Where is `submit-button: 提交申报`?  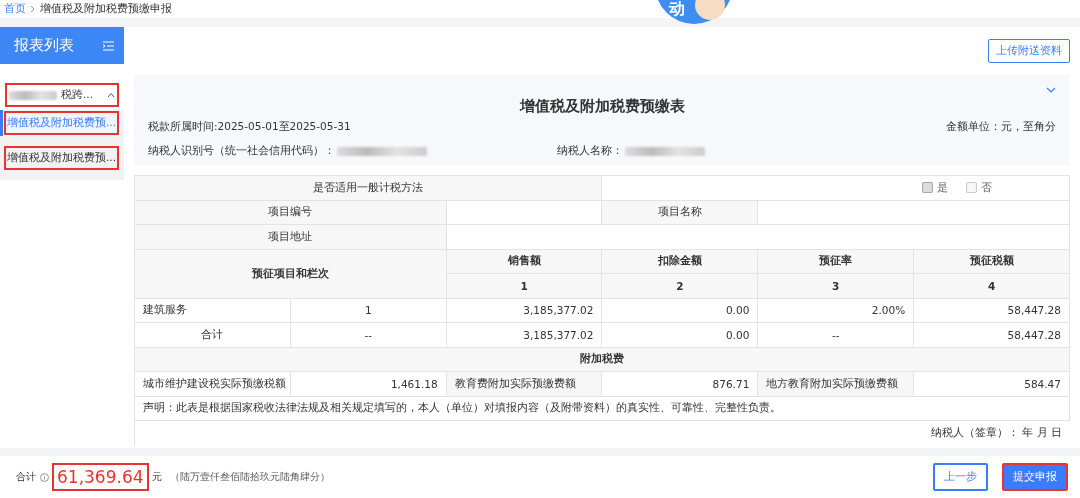
submit-button: 提交申报 is located at coordinates (1035, 477).